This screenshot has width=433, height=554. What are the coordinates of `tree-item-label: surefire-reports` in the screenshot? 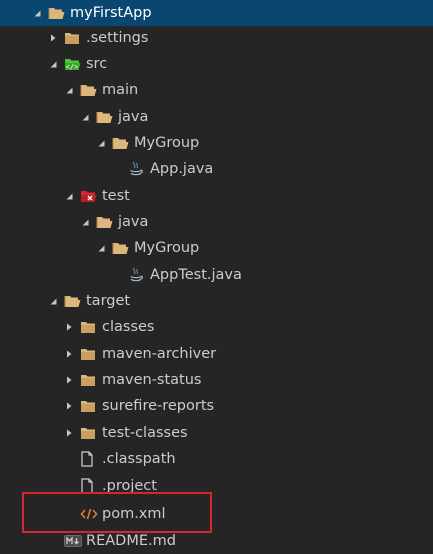 It's located at (158, 406).